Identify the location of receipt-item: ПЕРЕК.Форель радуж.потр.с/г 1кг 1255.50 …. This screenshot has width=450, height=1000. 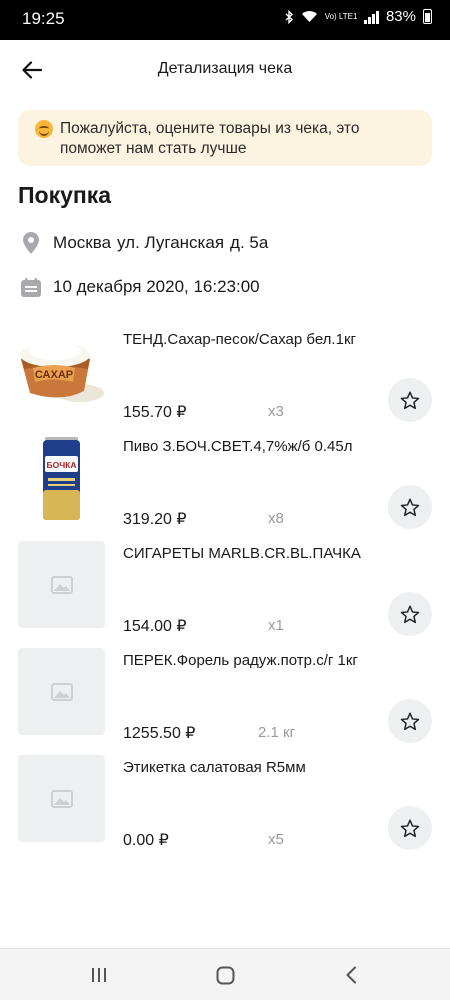
(225, 701).